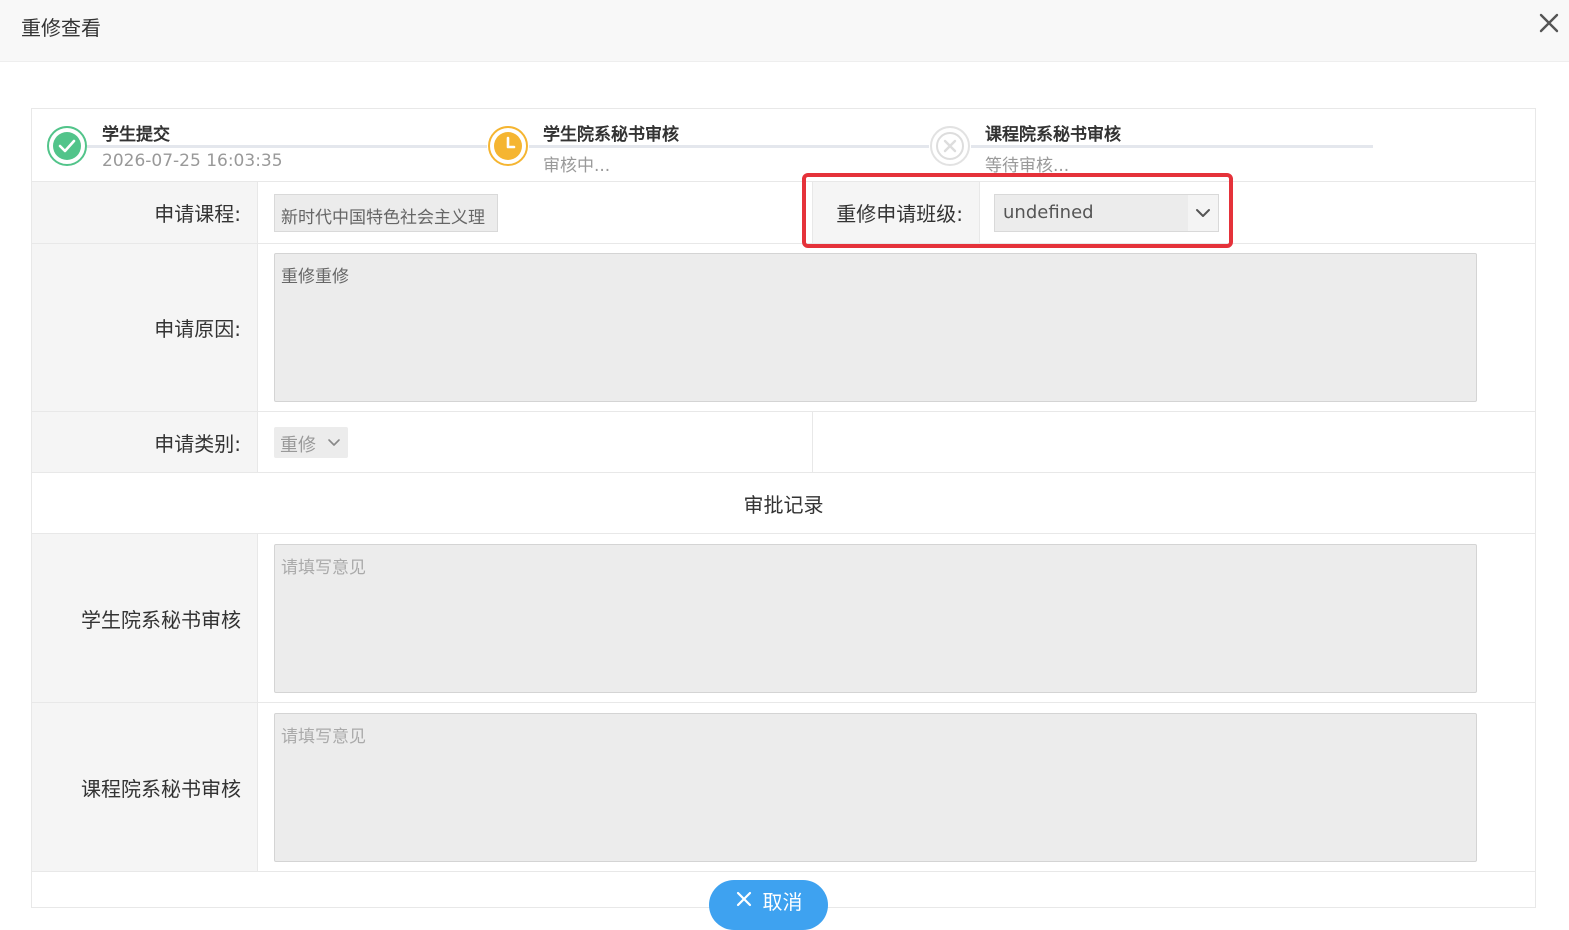  Describe the element at coordinates (896, 212) in the screenshot. I see `class-label: 重修申请班级:` at that location.